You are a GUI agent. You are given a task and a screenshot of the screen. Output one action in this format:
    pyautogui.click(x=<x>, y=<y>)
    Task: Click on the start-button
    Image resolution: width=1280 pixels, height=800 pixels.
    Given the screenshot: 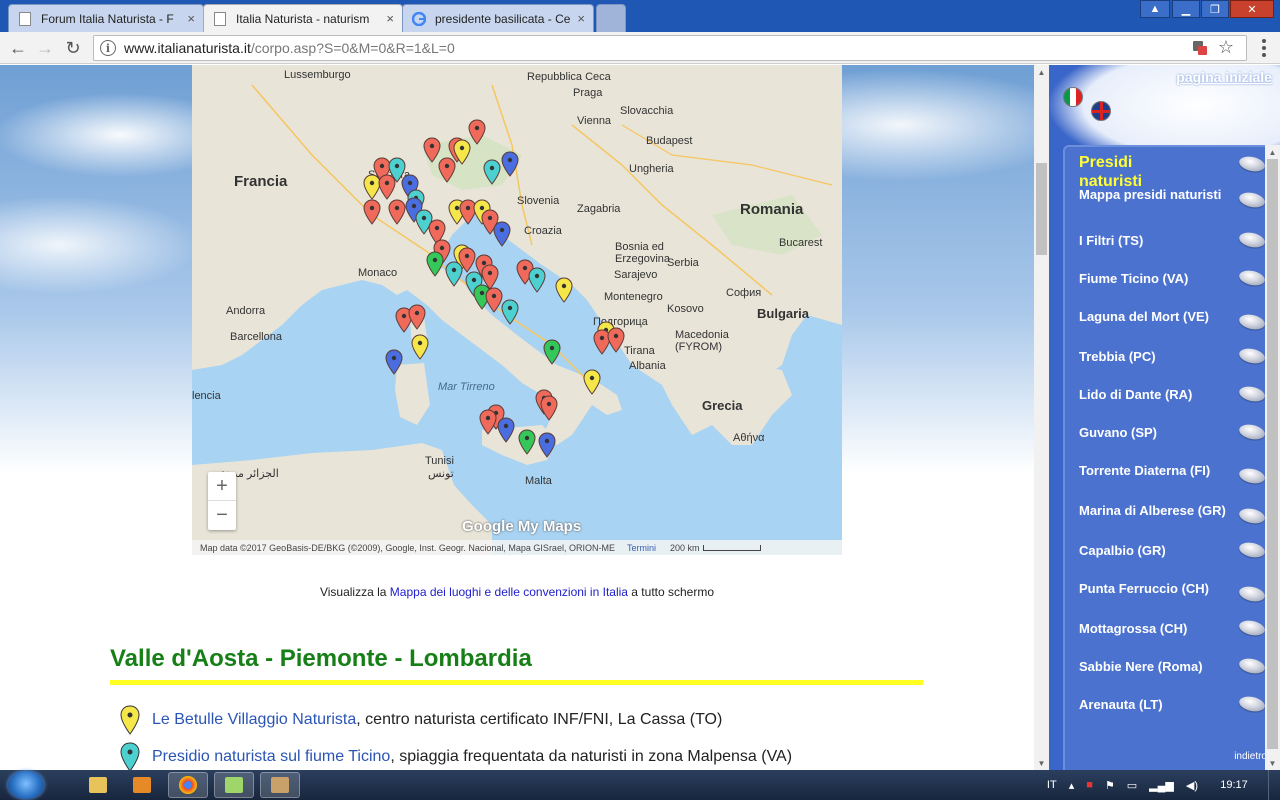 What is the action you would take?
    pyautogui.click(x=26, y=785)
    